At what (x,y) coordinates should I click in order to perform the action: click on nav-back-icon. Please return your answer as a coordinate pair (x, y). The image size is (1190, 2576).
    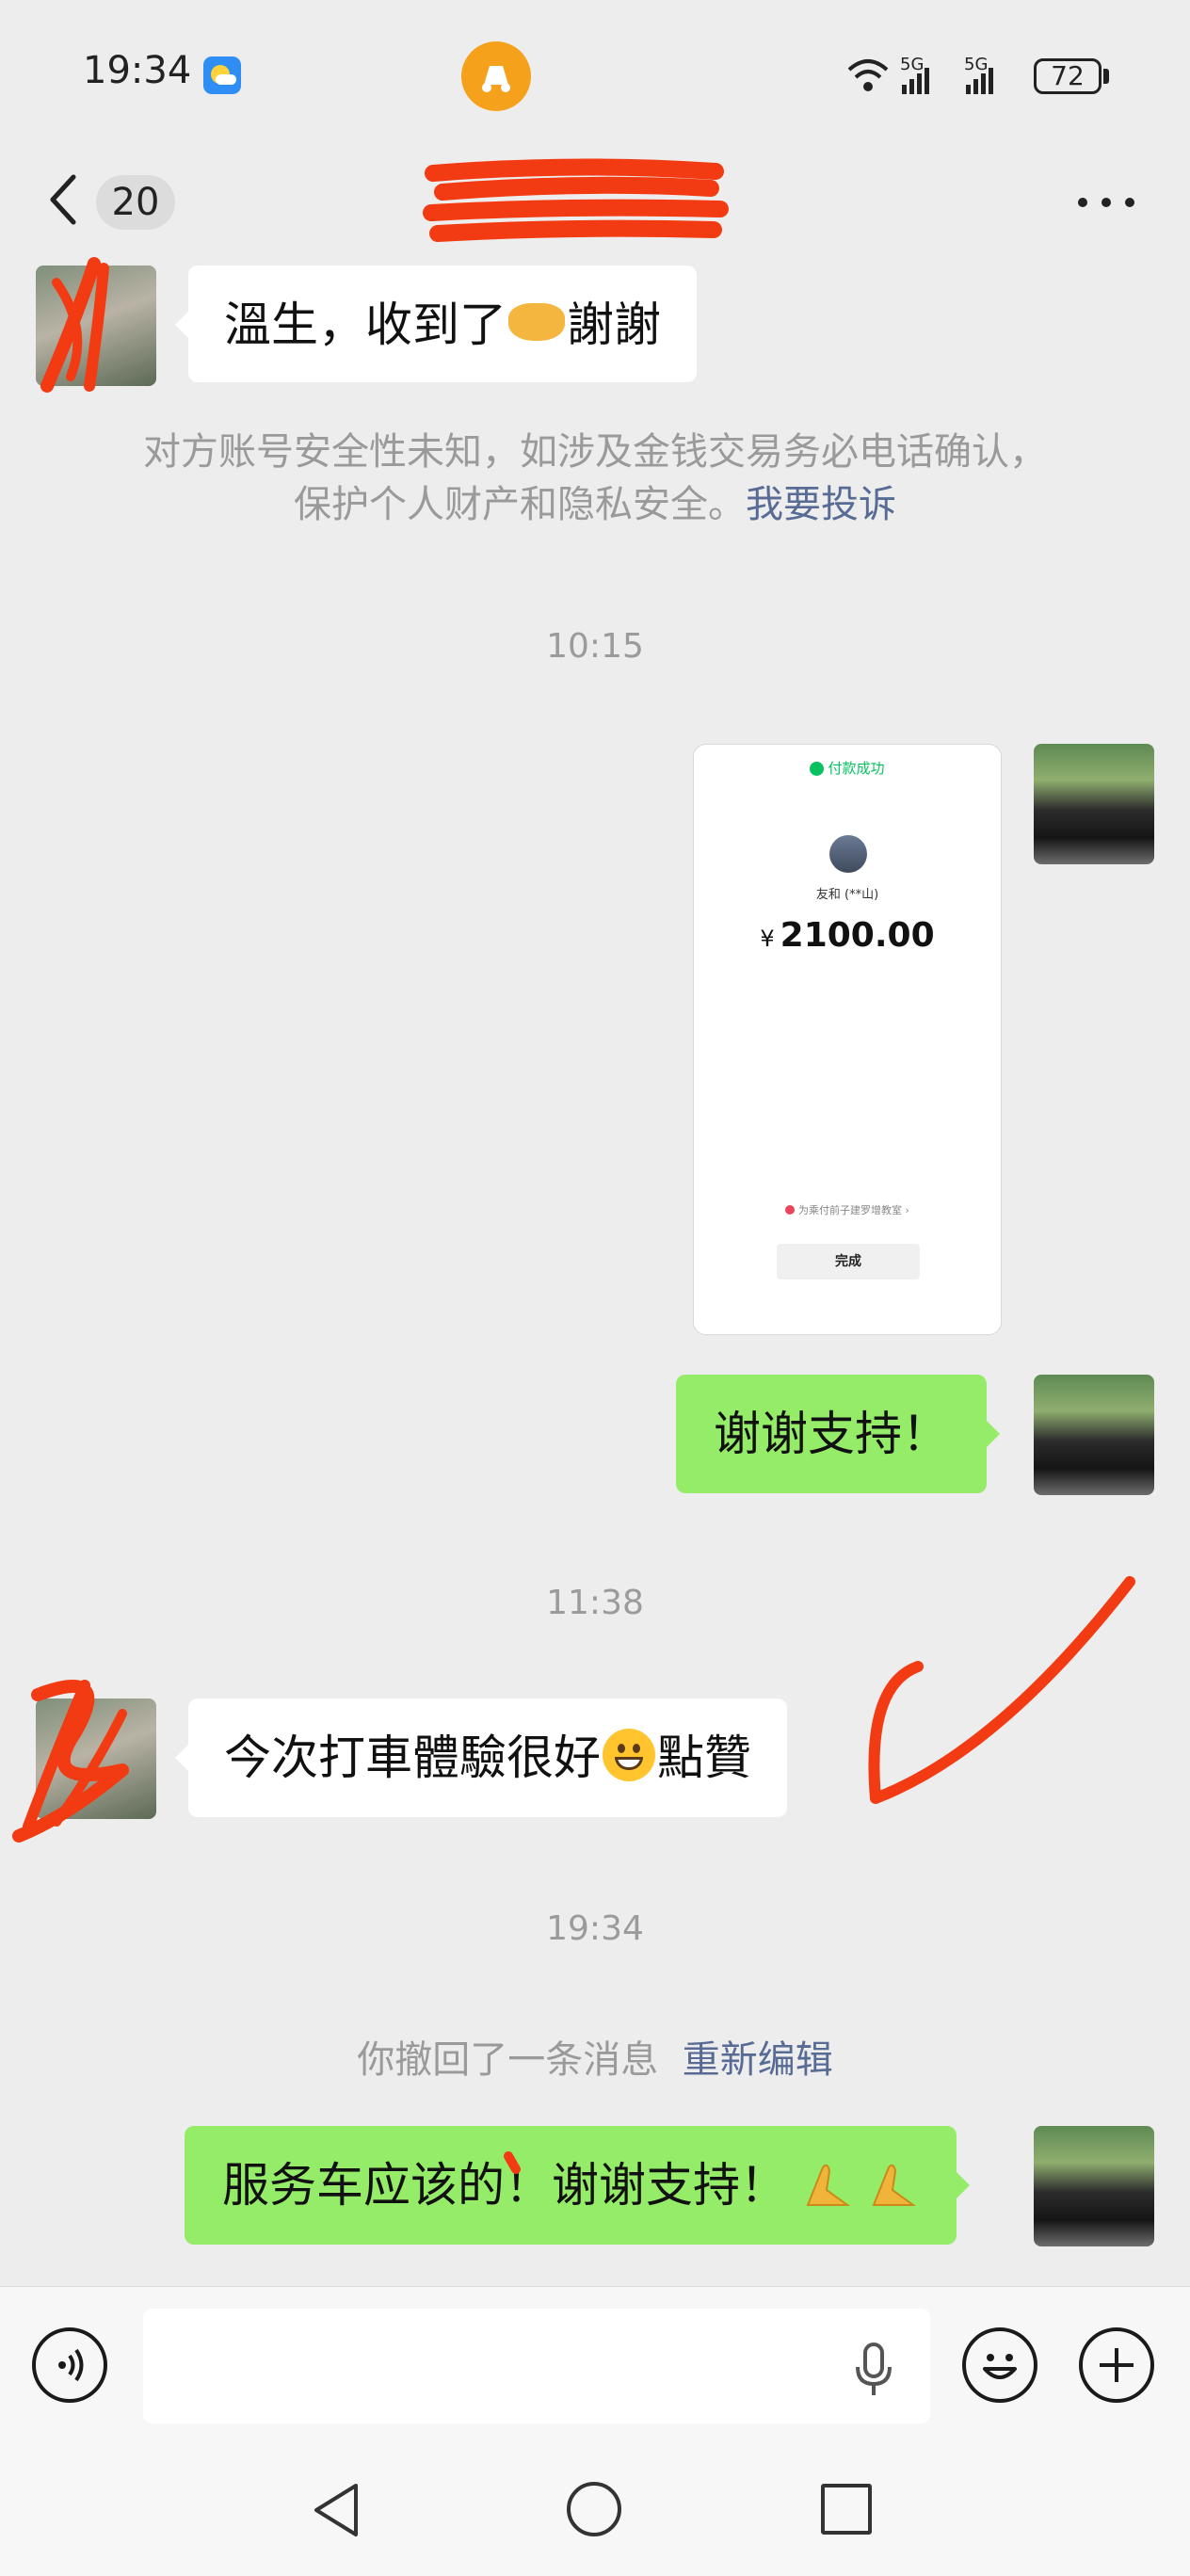
    Looking at the image, I should click on (337, 2510).